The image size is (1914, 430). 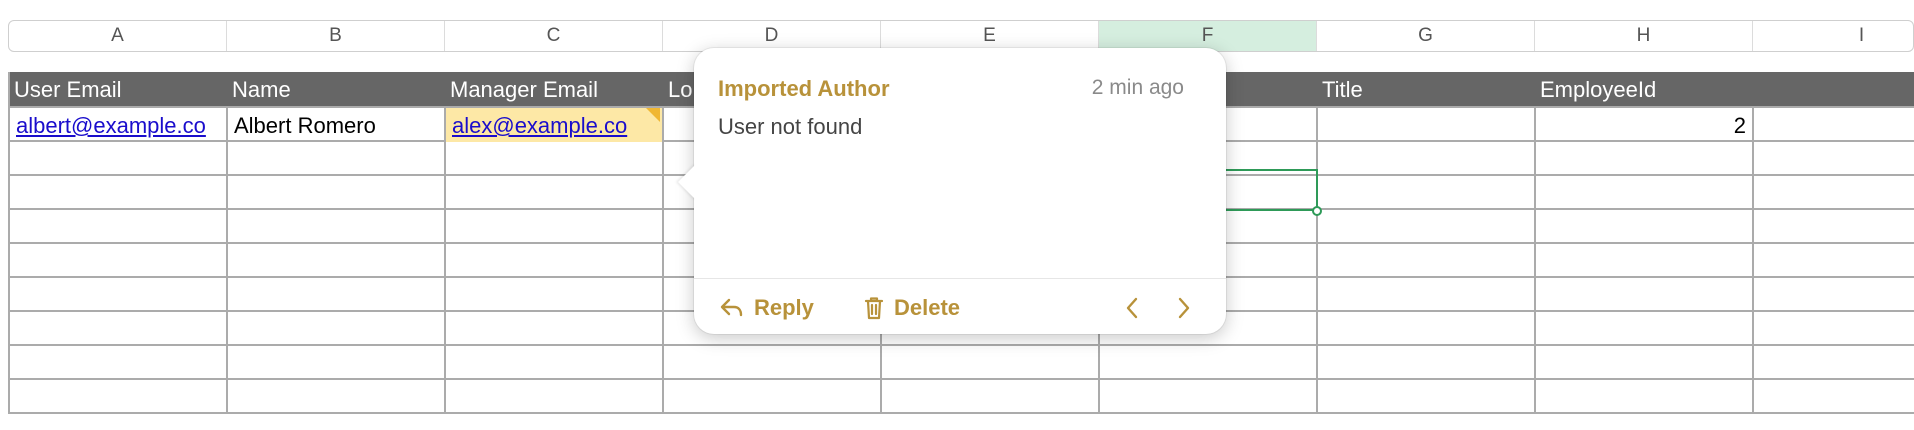 I want to click on cell-manager-email: alex@example.co, so click(x=554, y=125).